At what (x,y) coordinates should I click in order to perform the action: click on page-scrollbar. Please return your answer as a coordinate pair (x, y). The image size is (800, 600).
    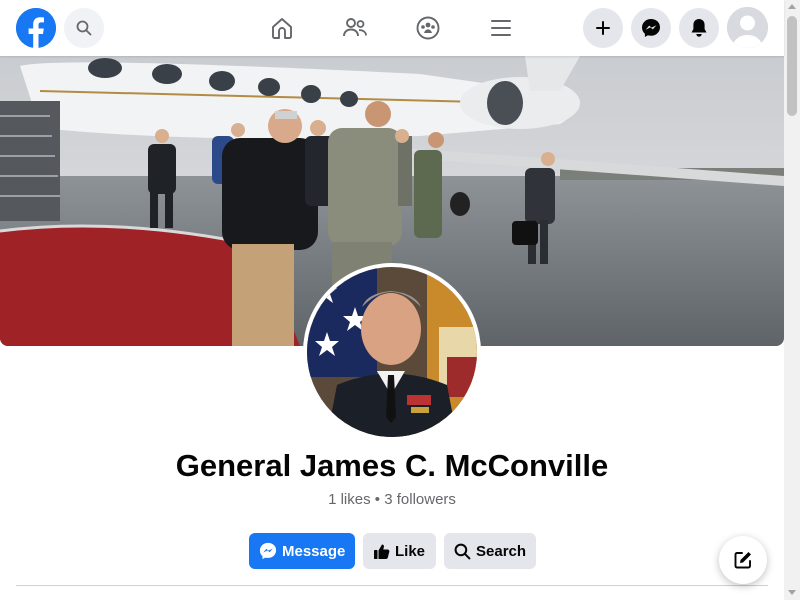
    Looking at the image, I should click on (792, 300).